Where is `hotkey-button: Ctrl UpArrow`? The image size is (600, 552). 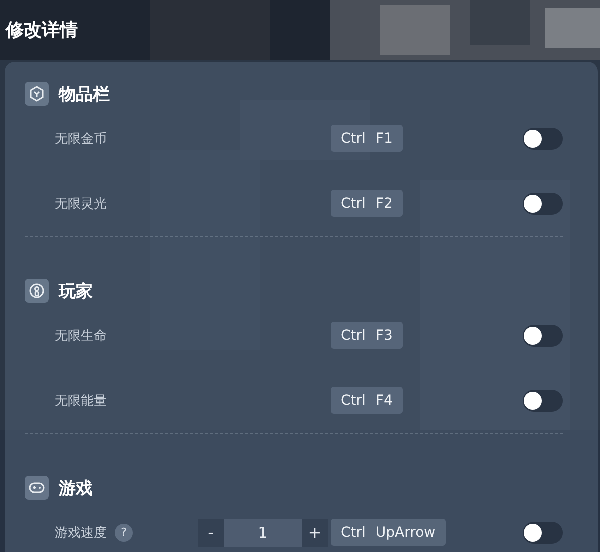
hotkey-button: Ctrl UpArrow is located at coordinates (388, 532).